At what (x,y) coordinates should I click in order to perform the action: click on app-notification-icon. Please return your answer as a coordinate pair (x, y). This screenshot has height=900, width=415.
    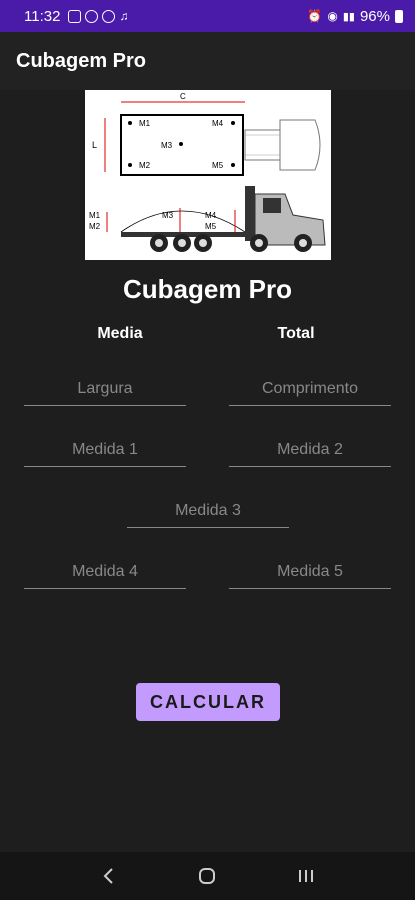
    Looking at the image, I should click on (92, 16).